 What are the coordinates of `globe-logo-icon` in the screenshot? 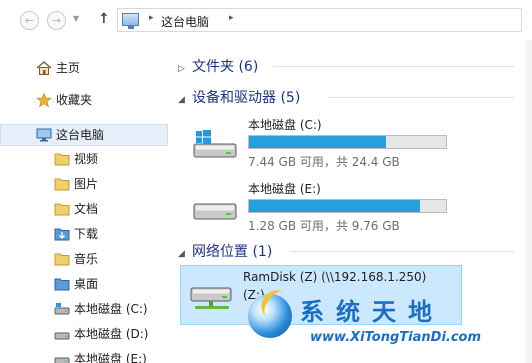 It's located at (270, 316).